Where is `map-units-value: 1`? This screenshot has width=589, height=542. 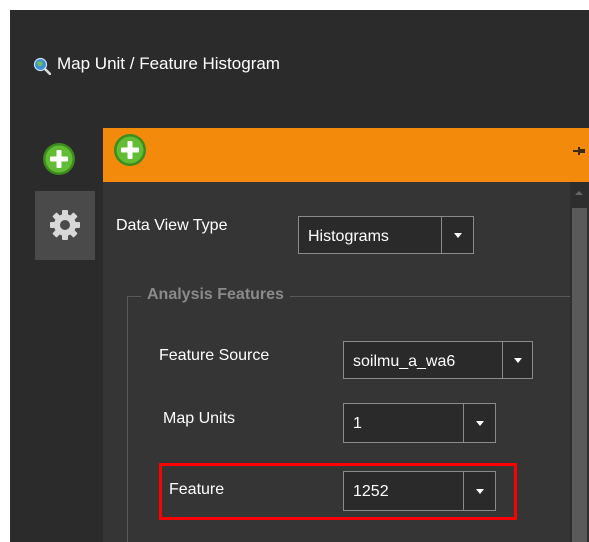 map-units-value: 1 is located at coordinates (357, 423).